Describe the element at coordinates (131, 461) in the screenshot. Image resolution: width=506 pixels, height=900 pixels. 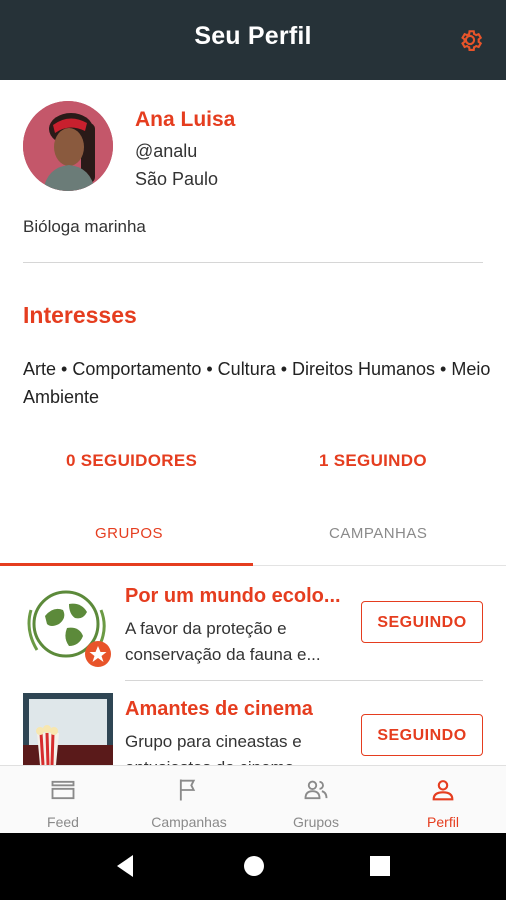
I see `followers-count: 0 SEGUIDORES` at that location.